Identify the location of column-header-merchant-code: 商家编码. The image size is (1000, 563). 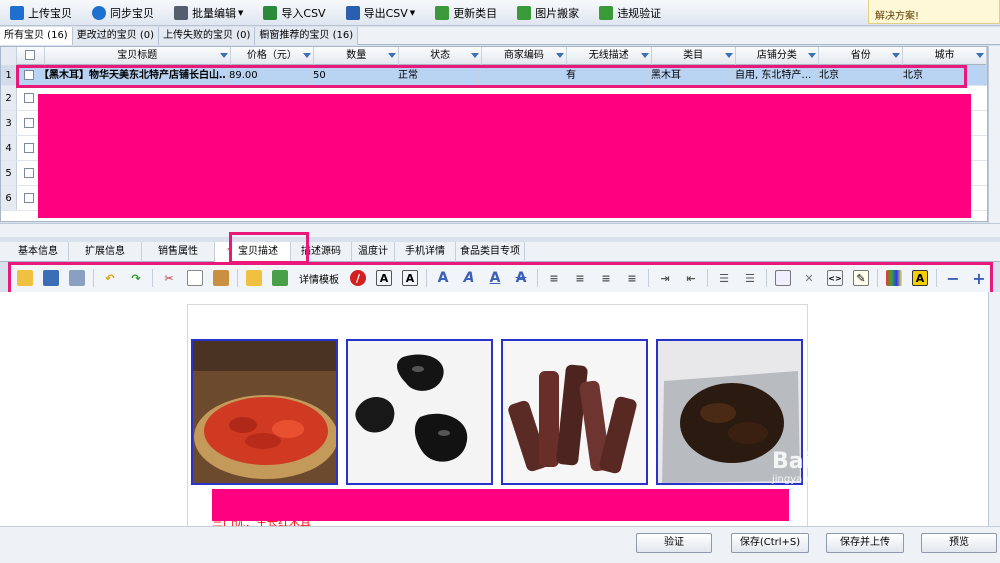
(524, 56).